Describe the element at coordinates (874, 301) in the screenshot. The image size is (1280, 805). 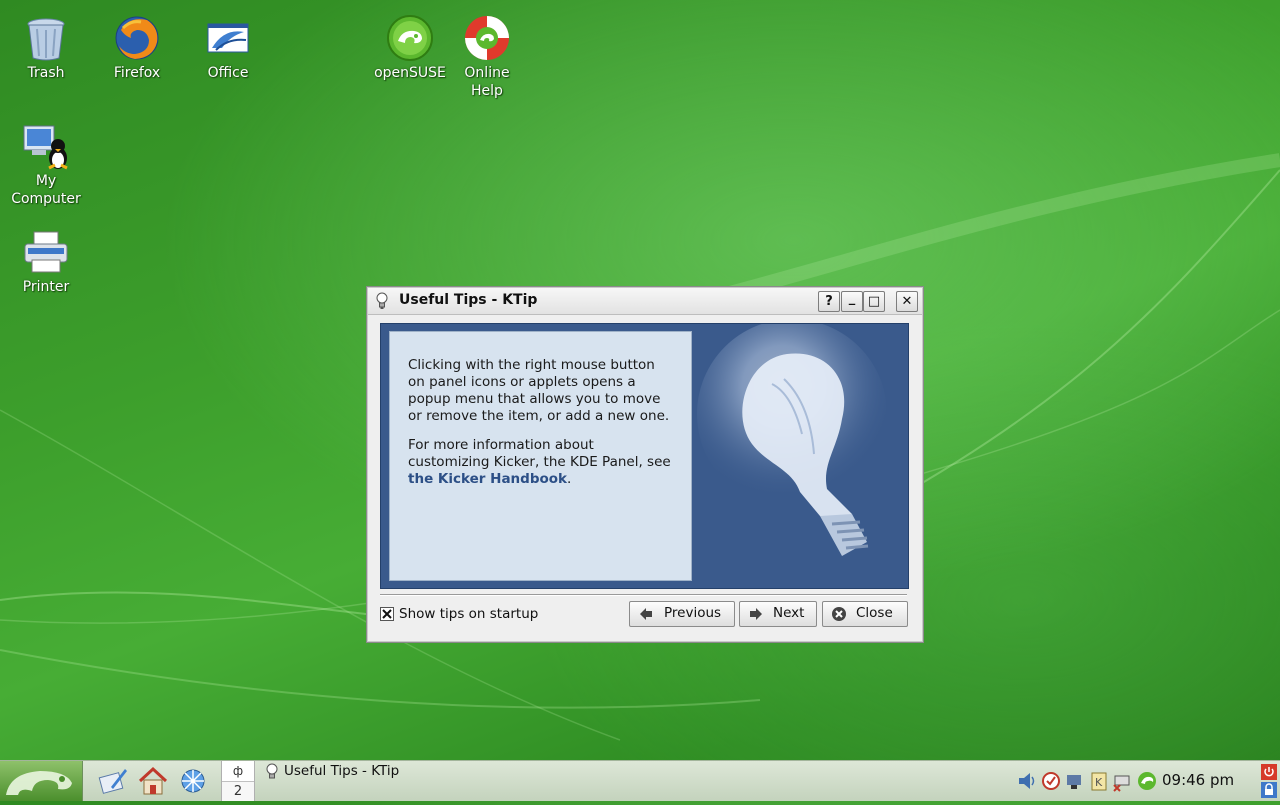
I see `maximize-button: □` at that location.